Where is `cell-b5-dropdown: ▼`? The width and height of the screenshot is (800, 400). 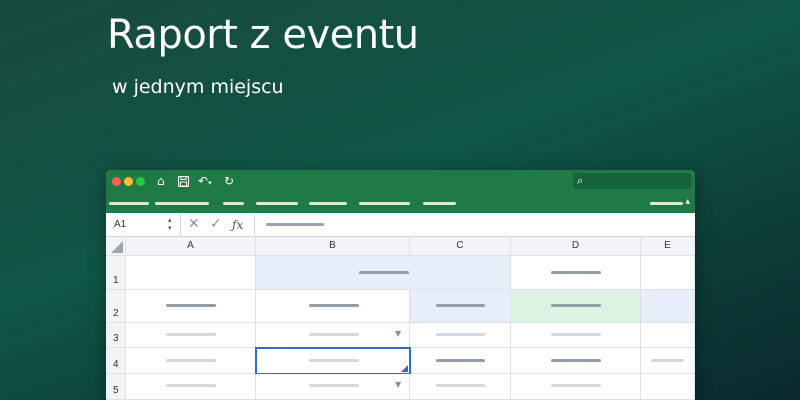 cell-b5-dropdown: ▼ is located at coordinates (333, 387).